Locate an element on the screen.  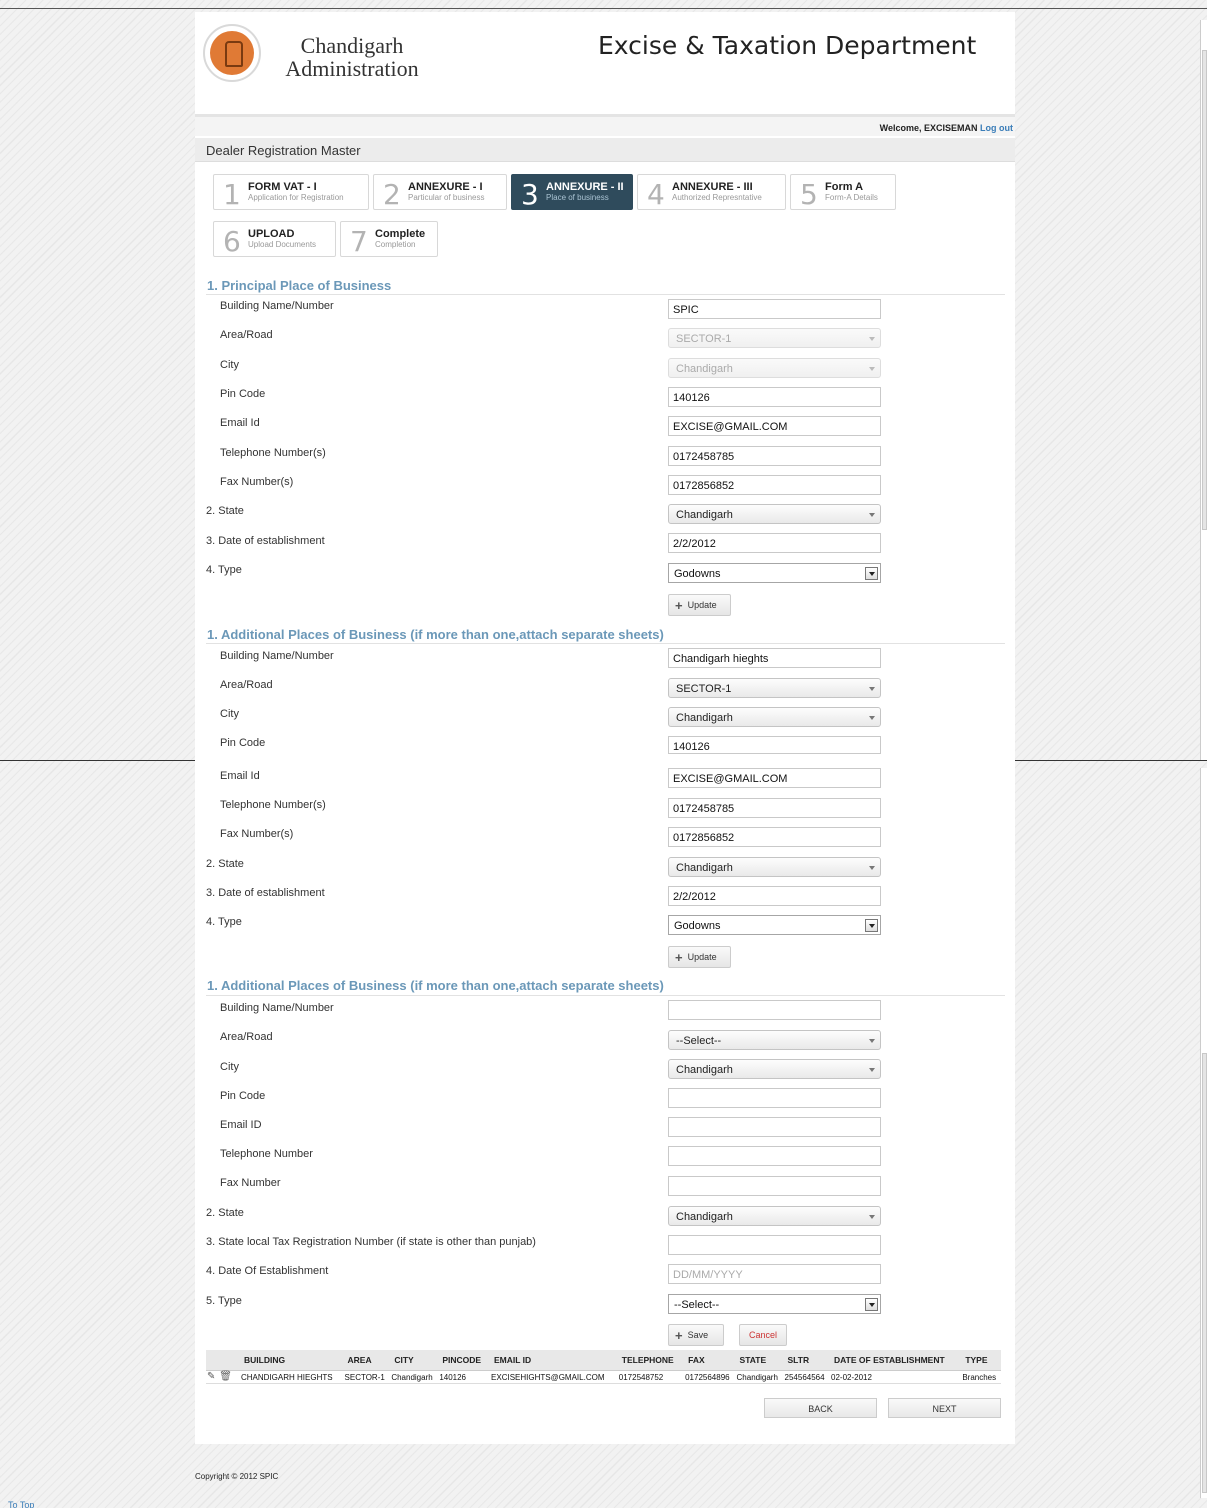
telephone-input is located at coordinates (774, 1156).